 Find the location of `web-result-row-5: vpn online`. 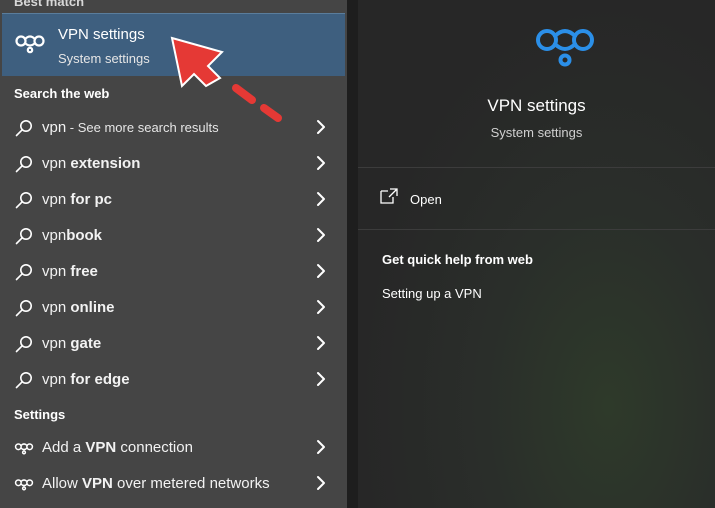

web-result-row-5: vpn online is located at coordinates (173, 307).